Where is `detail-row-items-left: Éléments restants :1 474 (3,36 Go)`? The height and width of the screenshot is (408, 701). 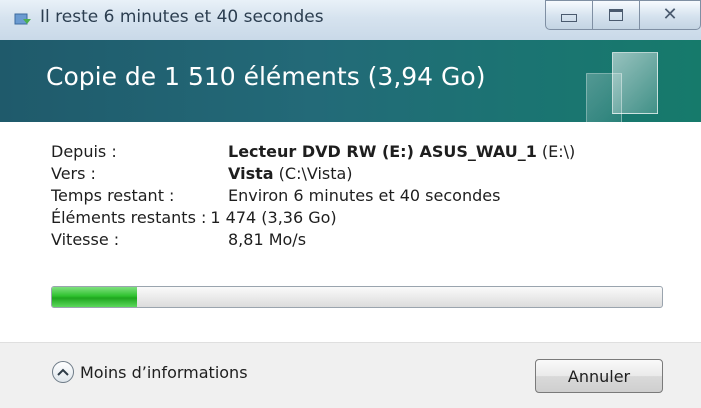 detail-row-items-left: Éléments restants :1 474 (3,36 Go) is located at coordinates (194, 217).